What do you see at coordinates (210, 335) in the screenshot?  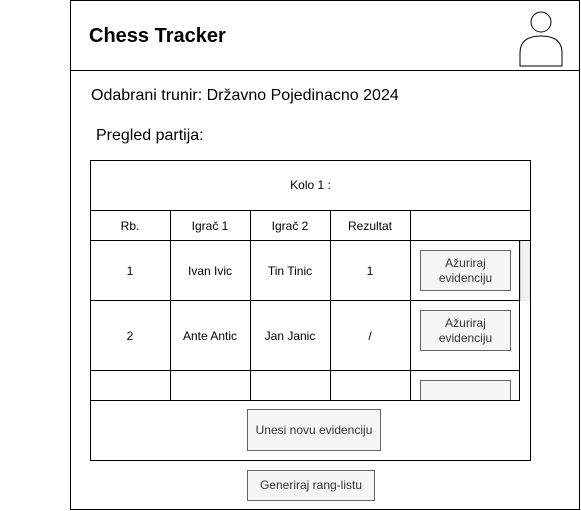 I see `table-cell-player1: Ante Antic` at bounding box center [210, 335].